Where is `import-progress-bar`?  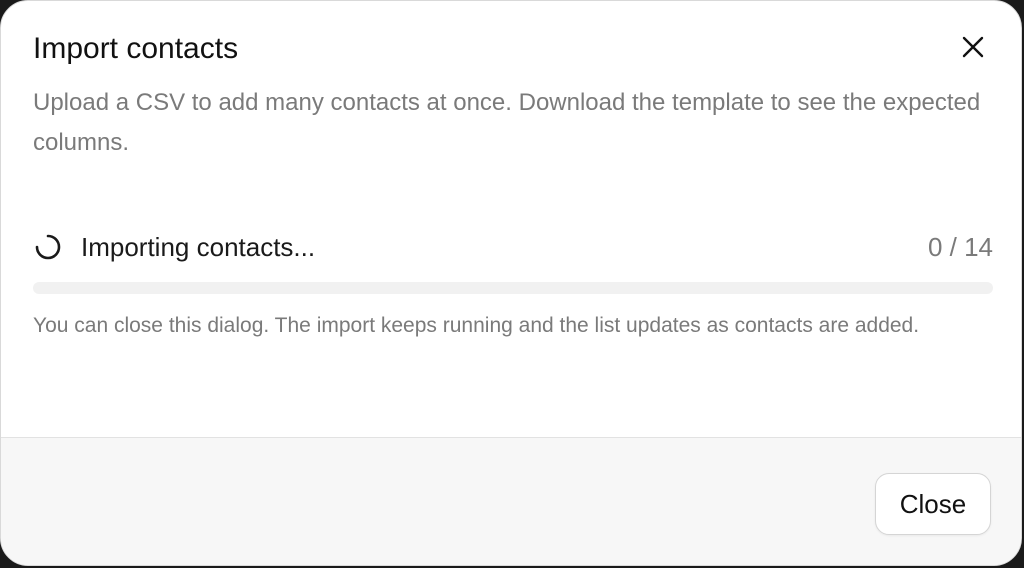 import-progress-bar is located at coordinates (513, 288).